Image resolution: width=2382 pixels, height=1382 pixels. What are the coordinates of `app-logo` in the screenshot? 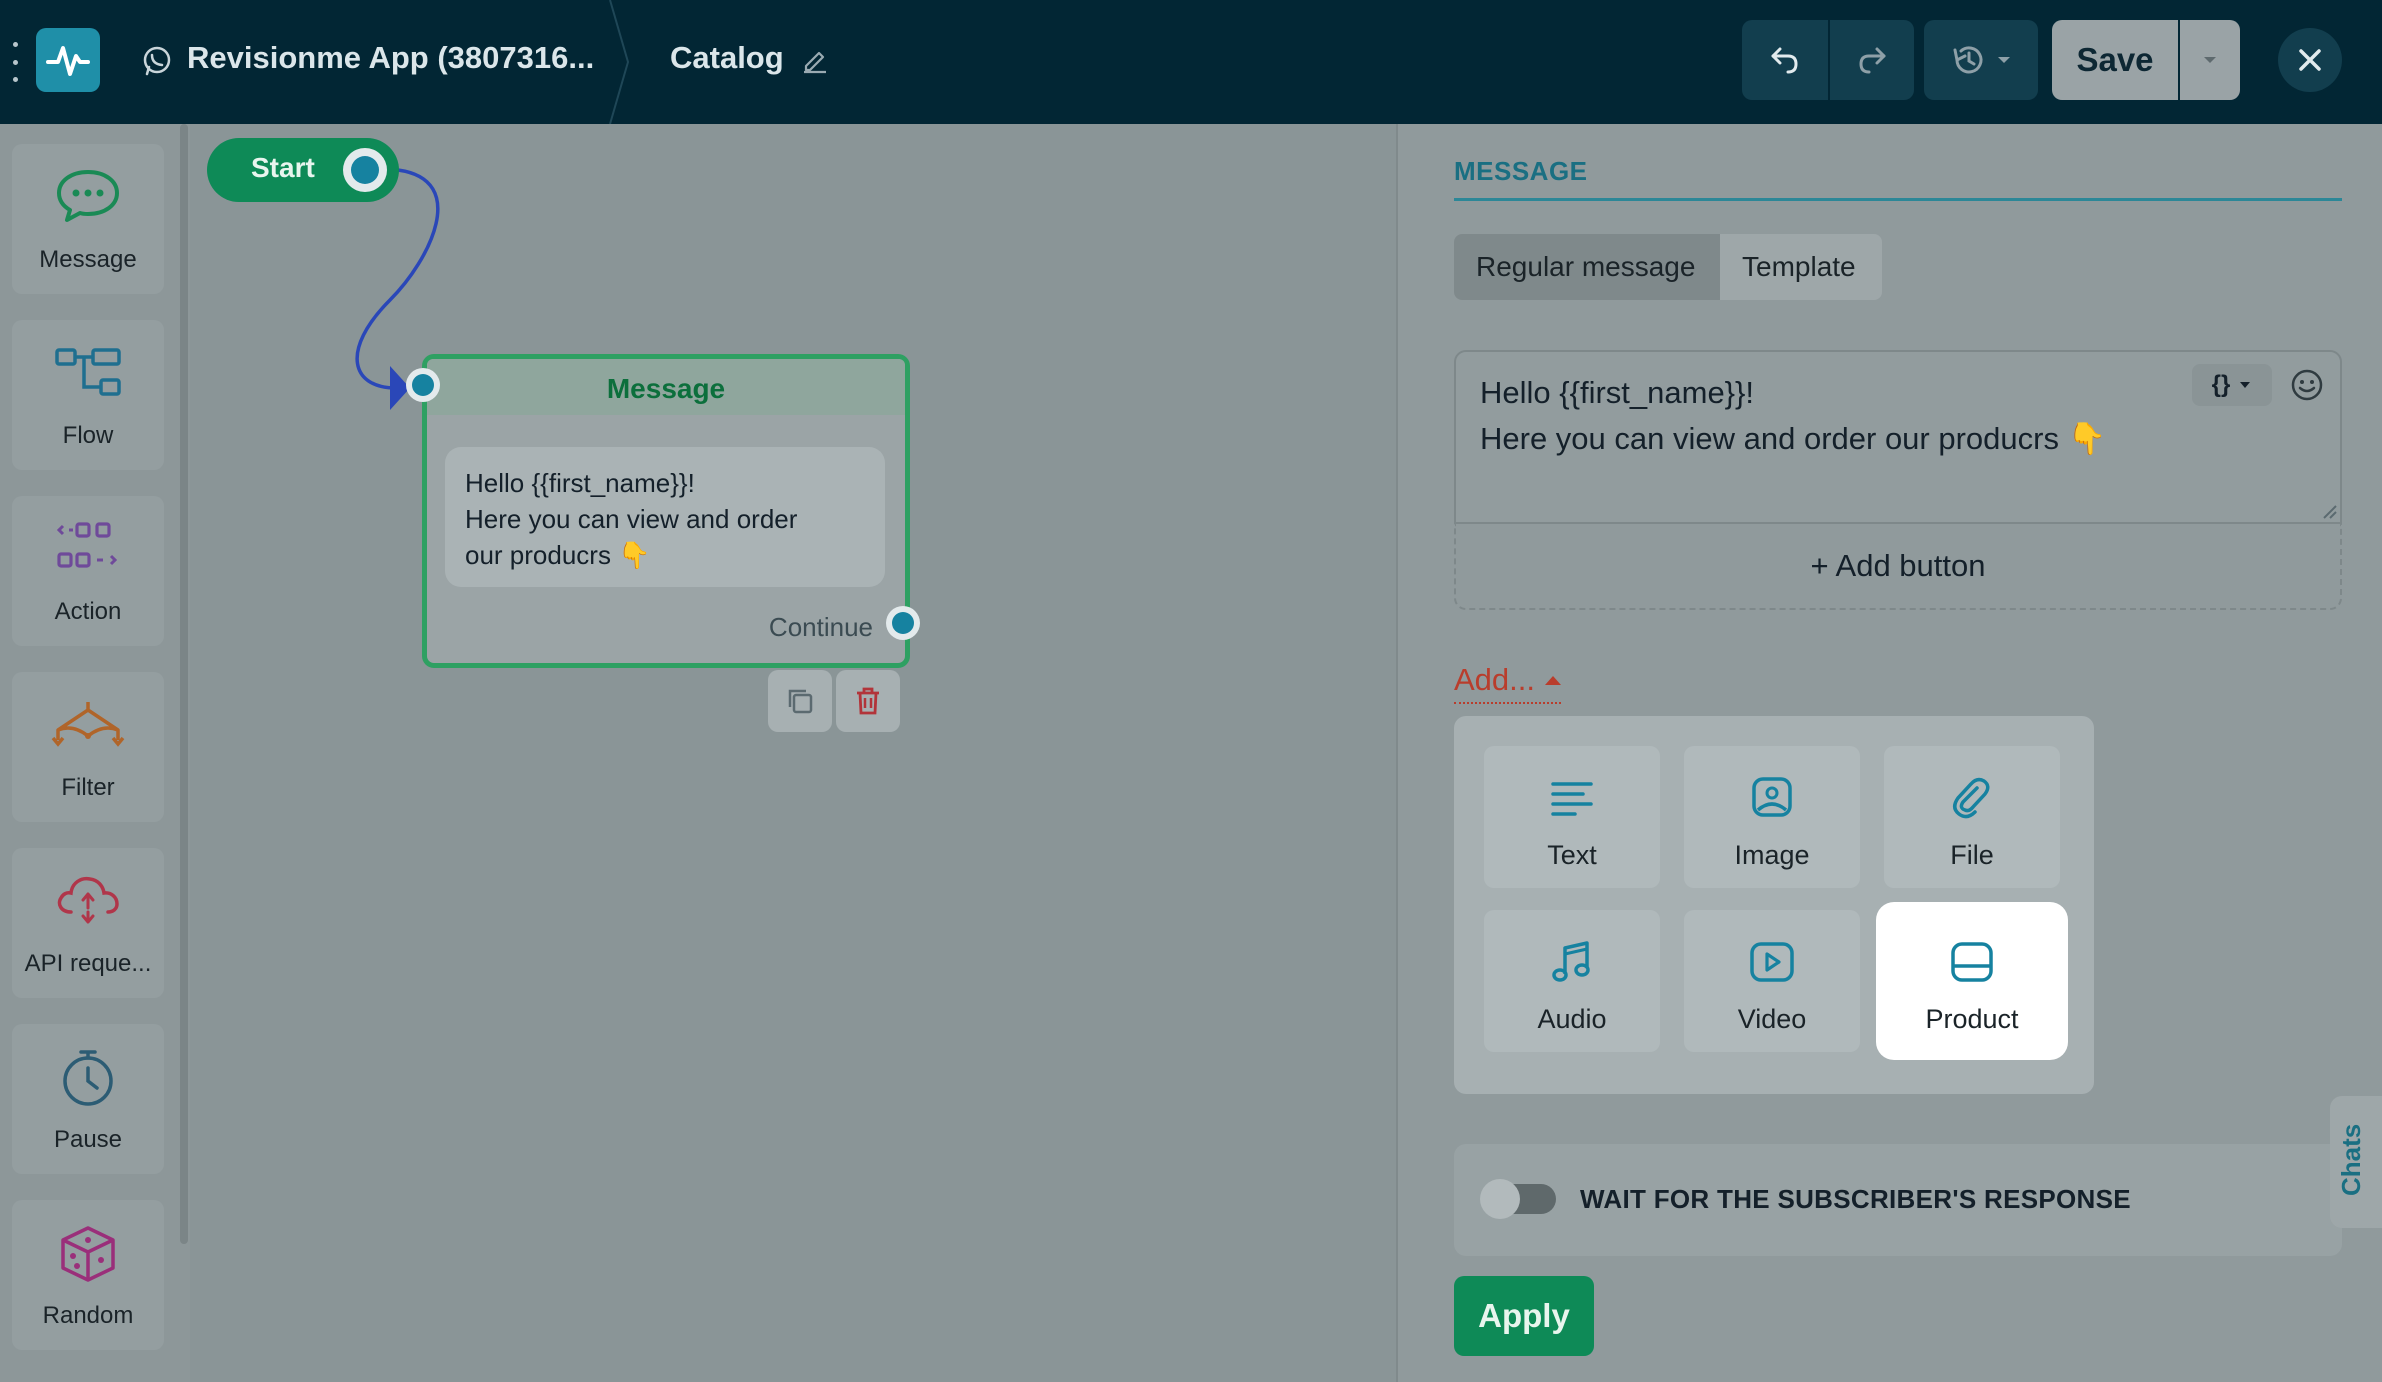 It's located at (68, 60).